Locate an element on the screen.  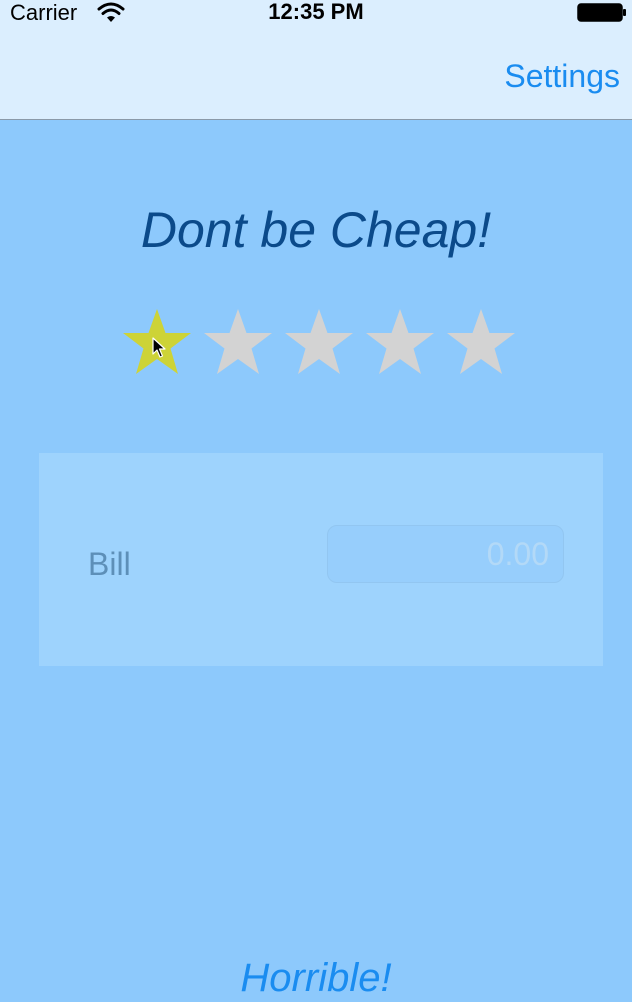
star-rating is located at coordinates (322, 344).